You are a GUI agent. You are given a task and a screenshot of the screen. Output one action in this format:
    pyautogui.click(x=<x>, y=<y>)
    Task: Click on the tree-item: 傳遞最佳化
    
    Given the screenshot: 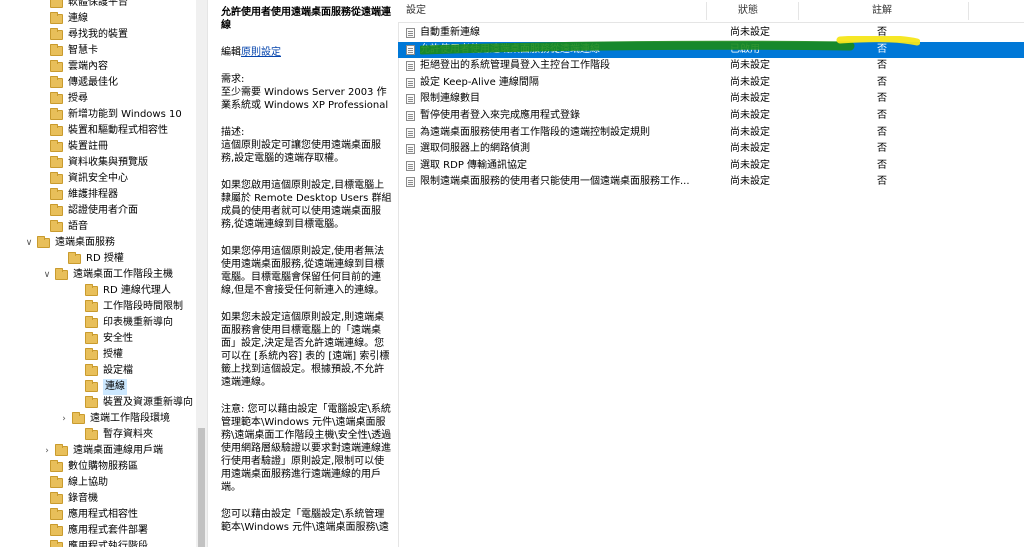 What is the action you would take?
    pyautogui.click(x=84, y=83)
    